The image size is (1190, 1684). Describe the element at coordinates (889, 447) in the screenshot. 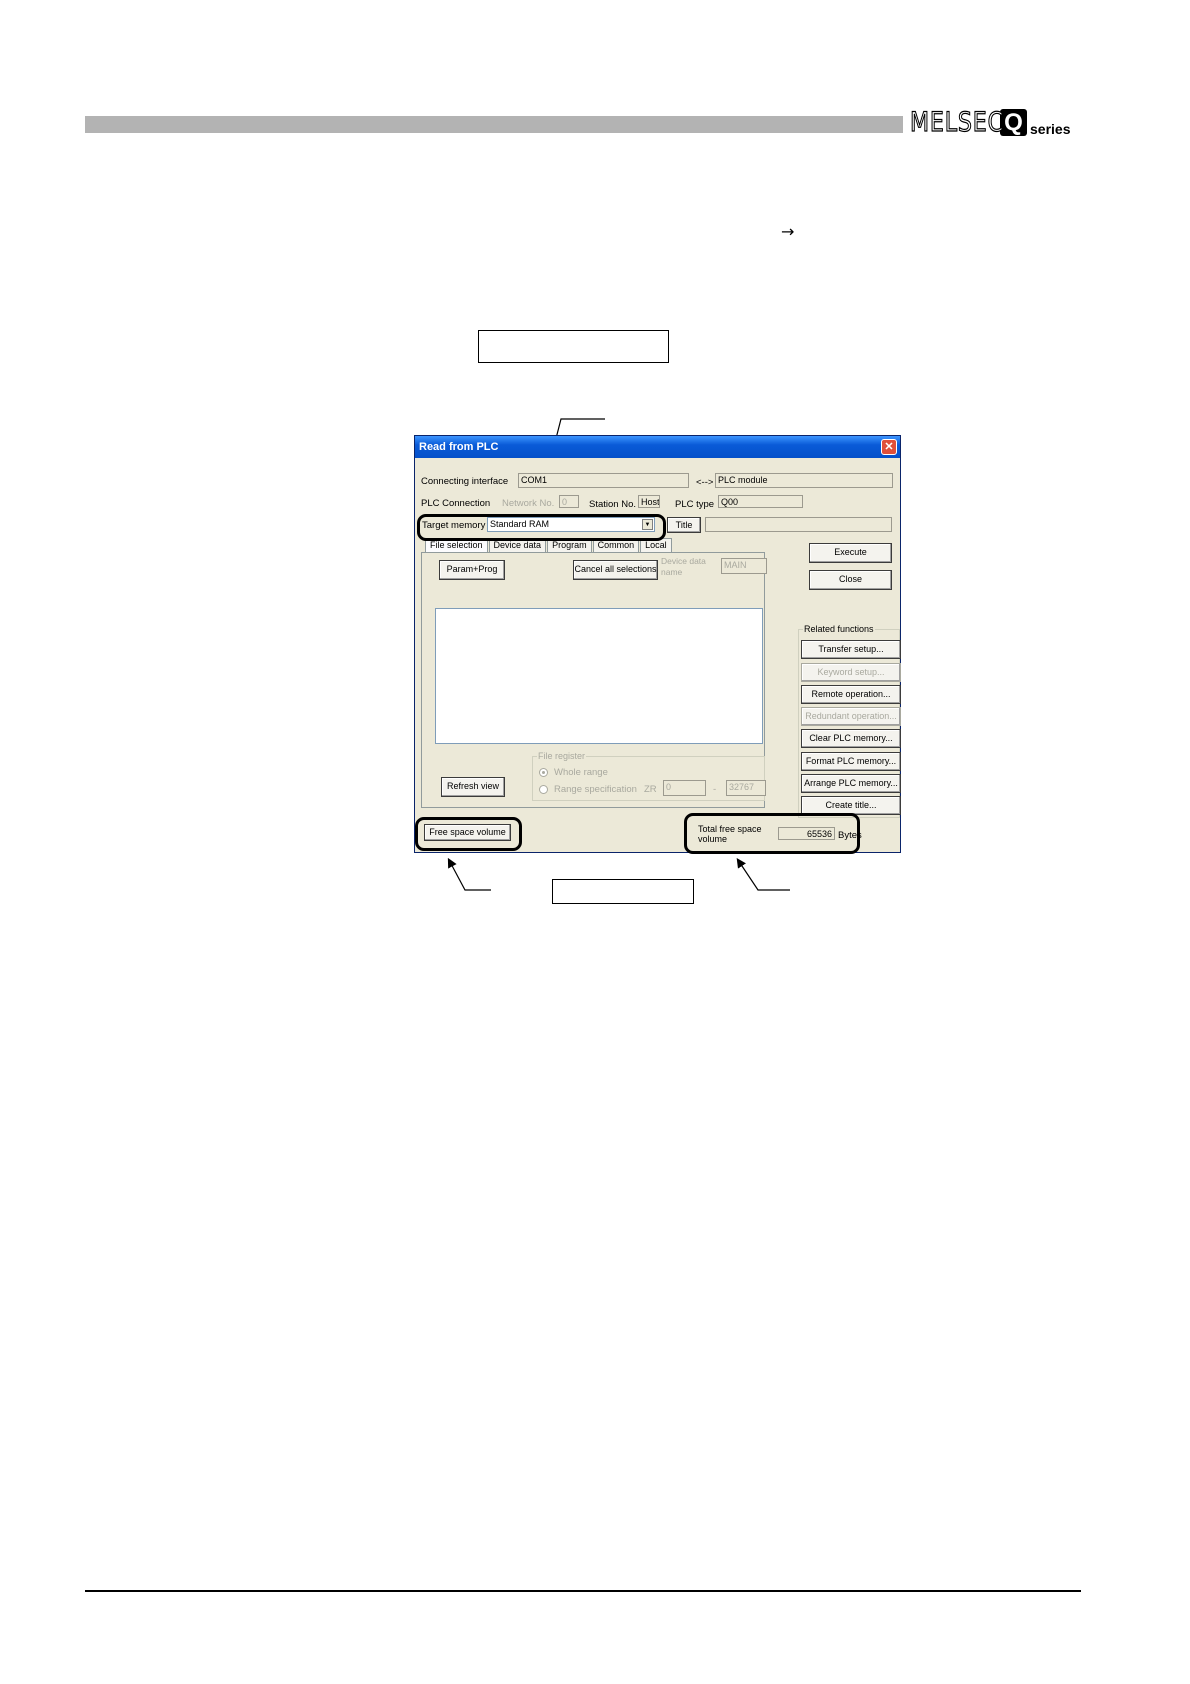

I see `close-icon: ✕` at that location.